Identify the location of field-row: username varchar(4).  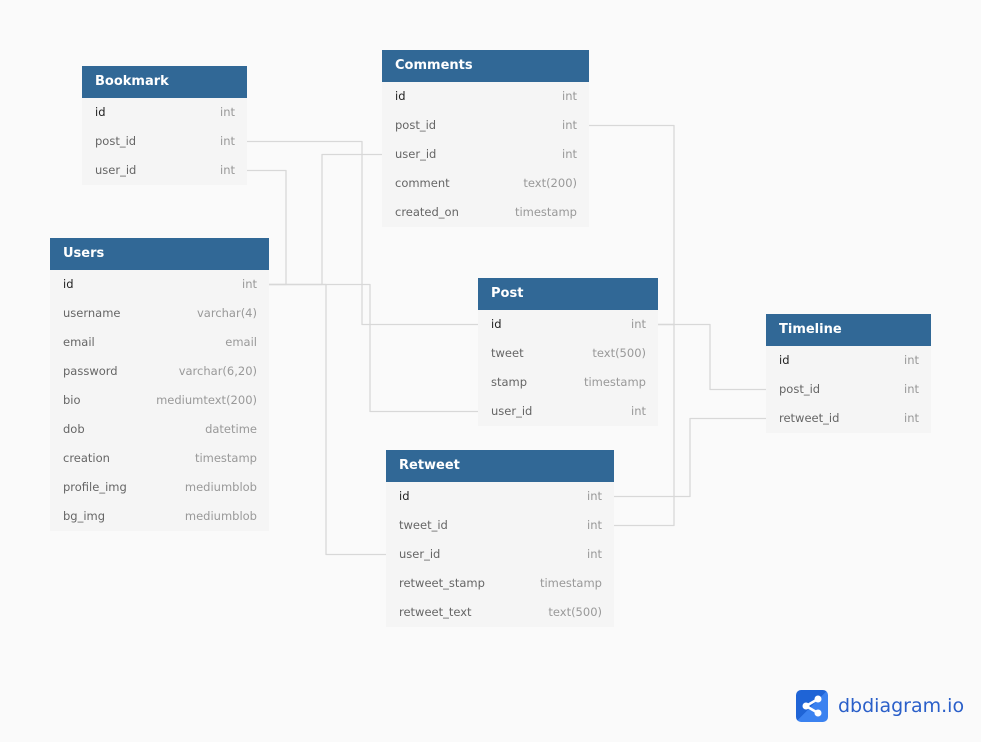
(159, 313).